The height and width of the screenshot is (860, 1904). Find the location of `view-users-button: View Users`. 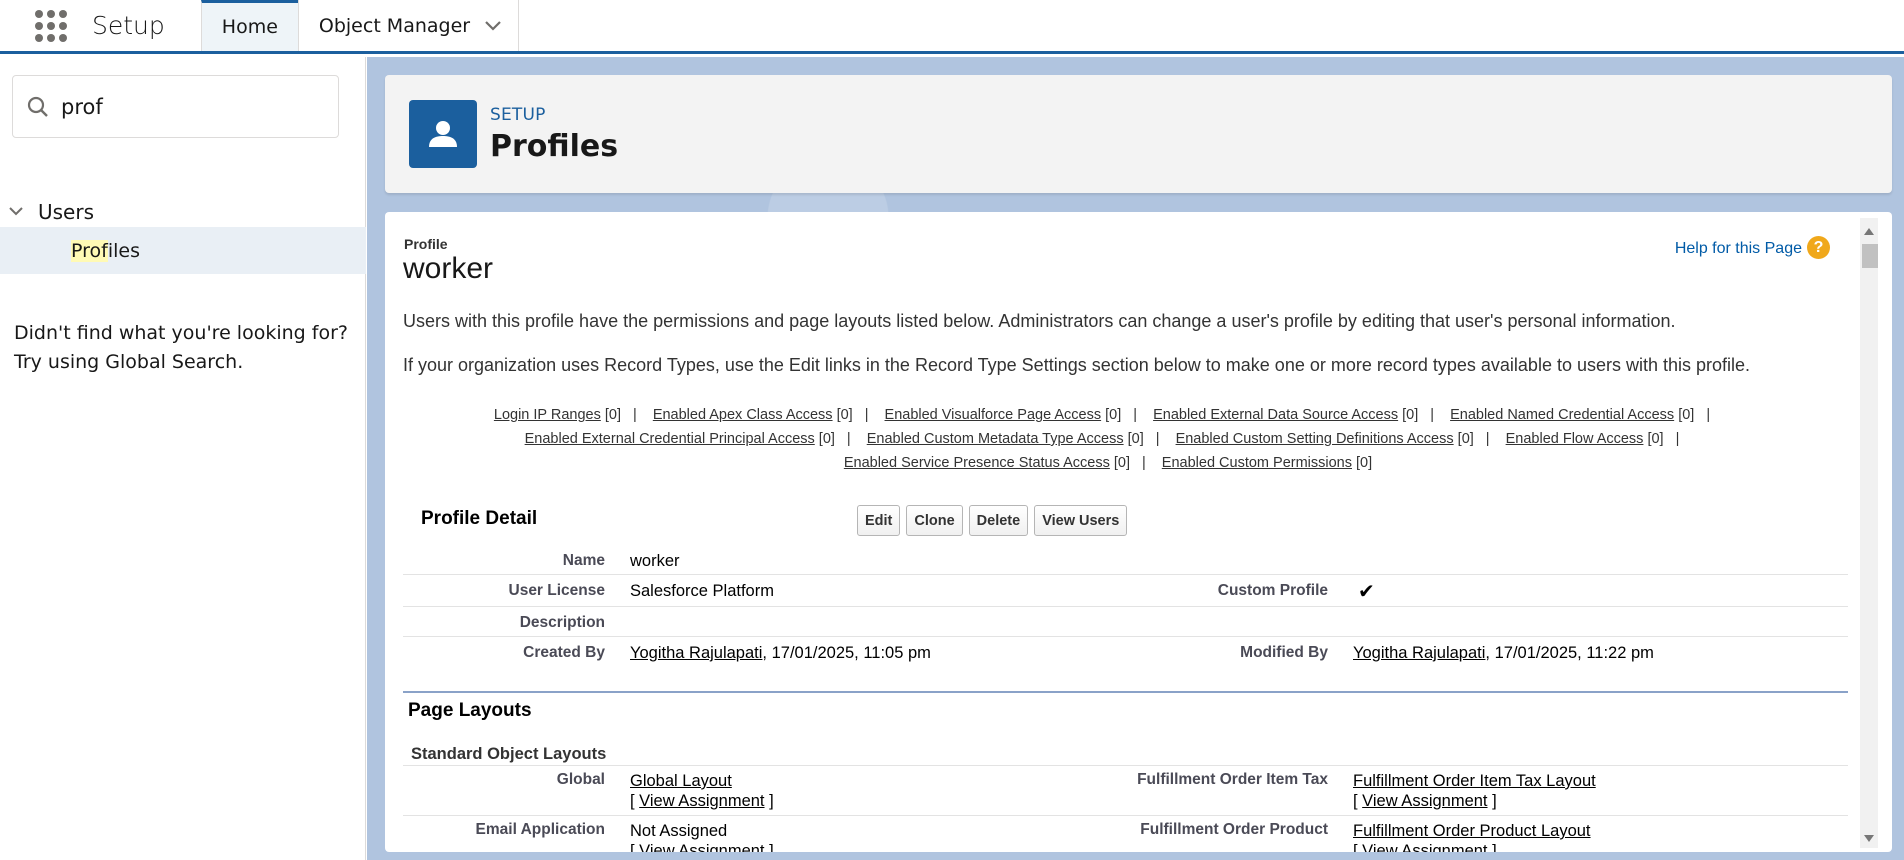

view-users-button: View Users is located at coordinates (1081, 520).